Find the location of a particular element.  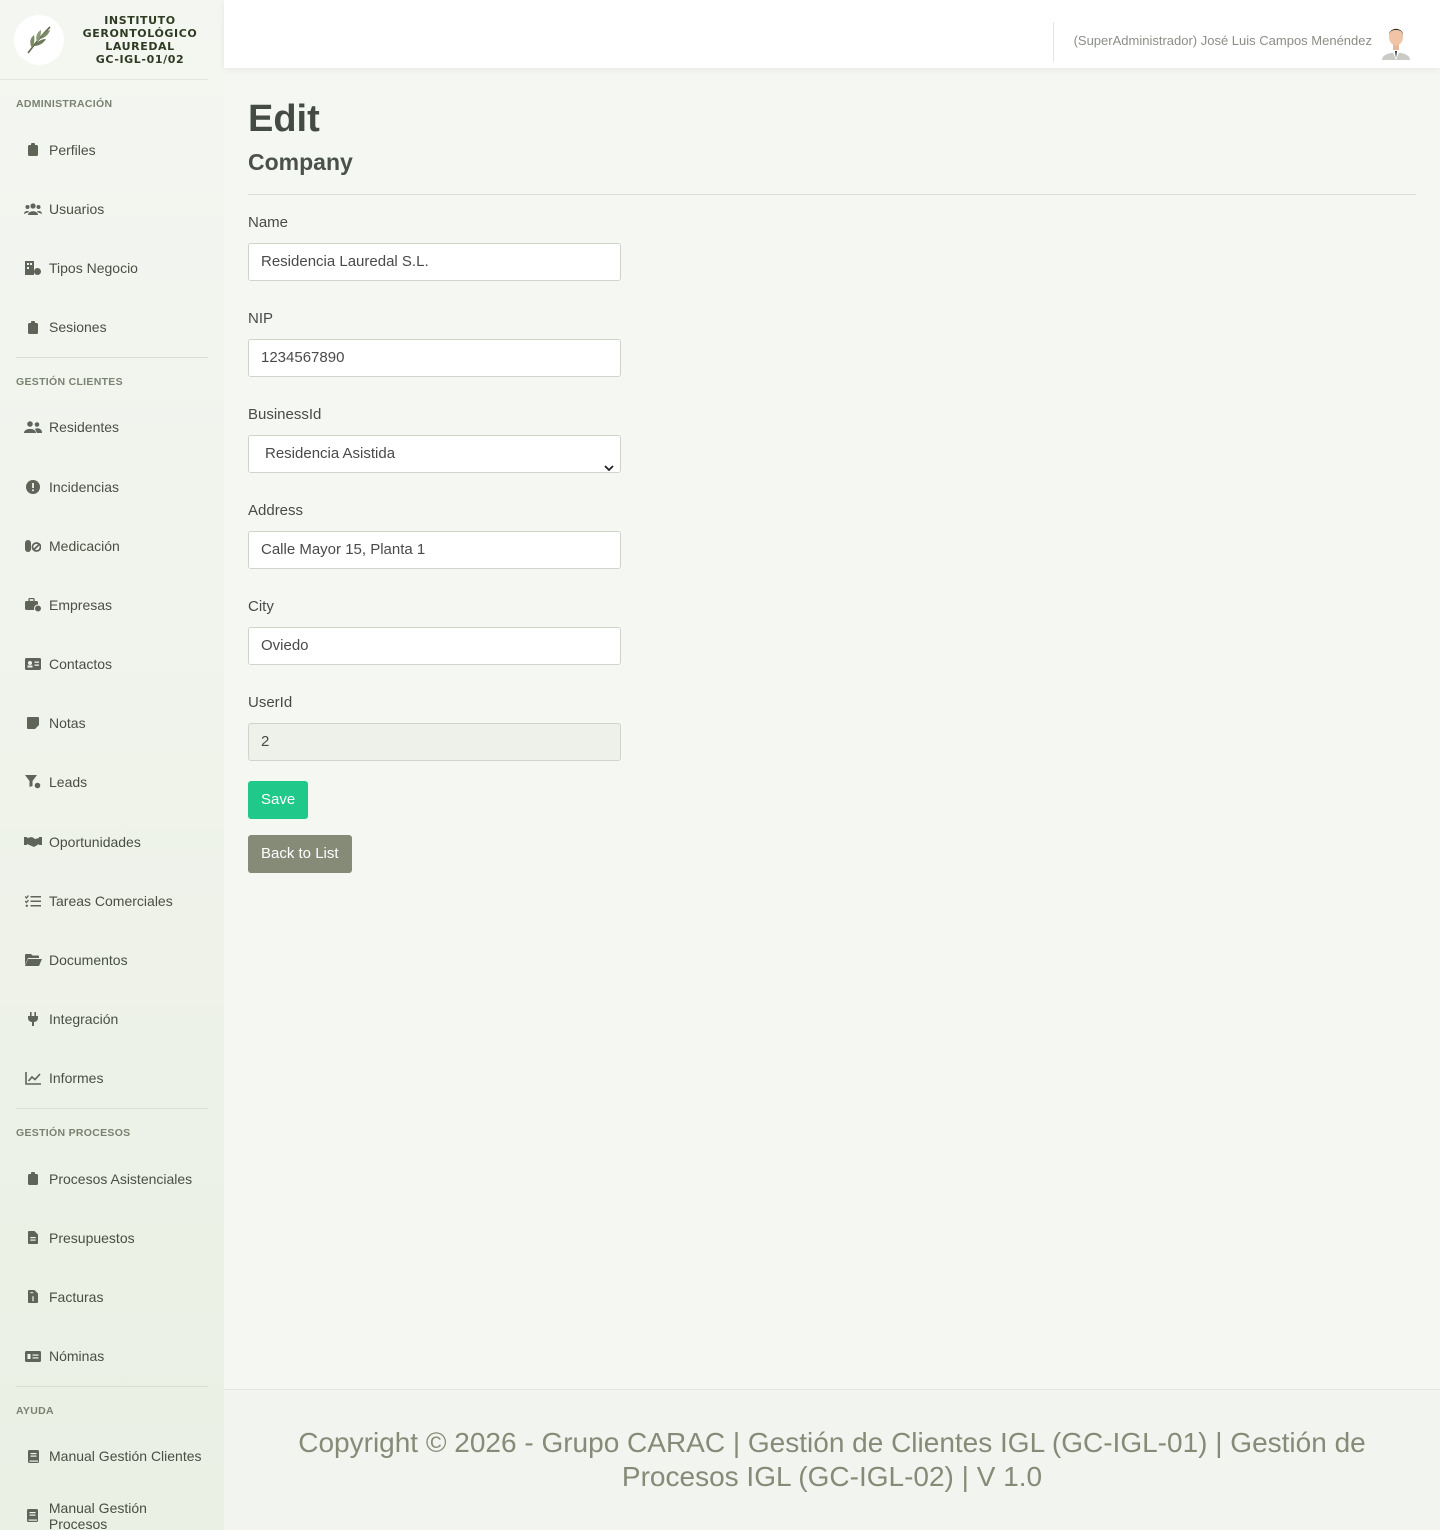

sidebar-item-documentos: Documentos is located at coordinates (112, 959).